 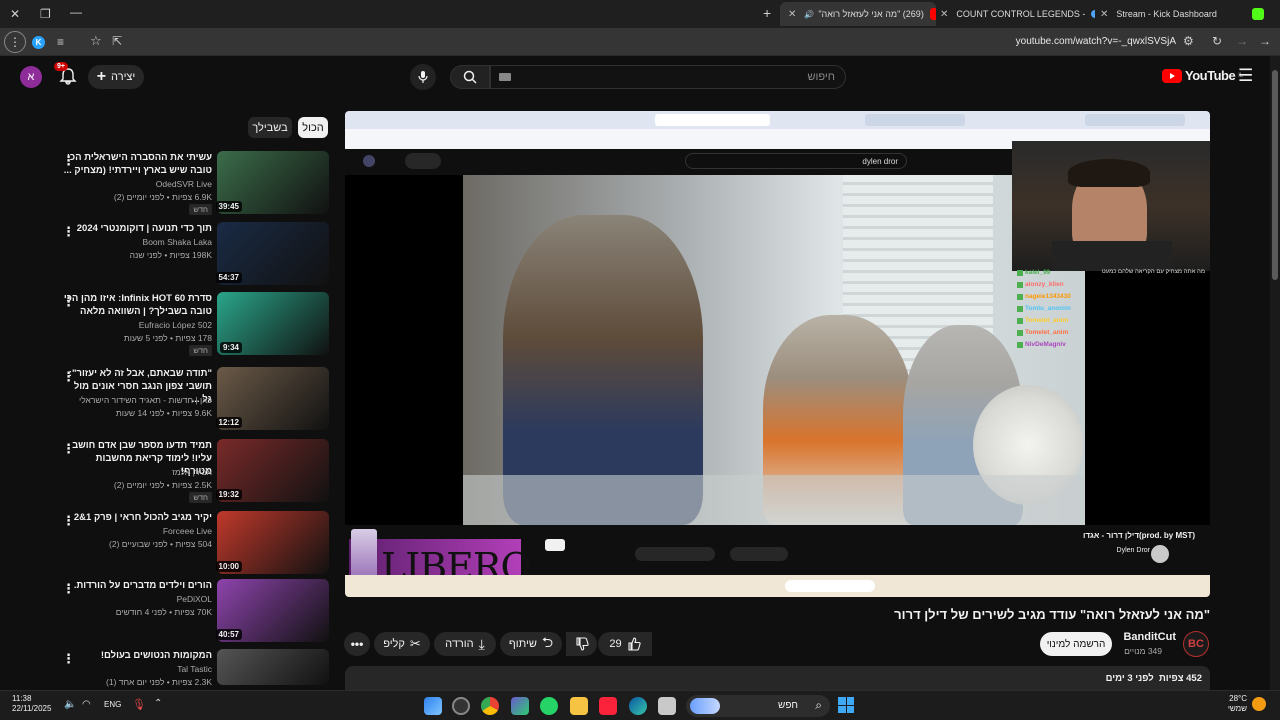 I want to click on taskbar-app-obs-icon, so click(x=461, y=706).